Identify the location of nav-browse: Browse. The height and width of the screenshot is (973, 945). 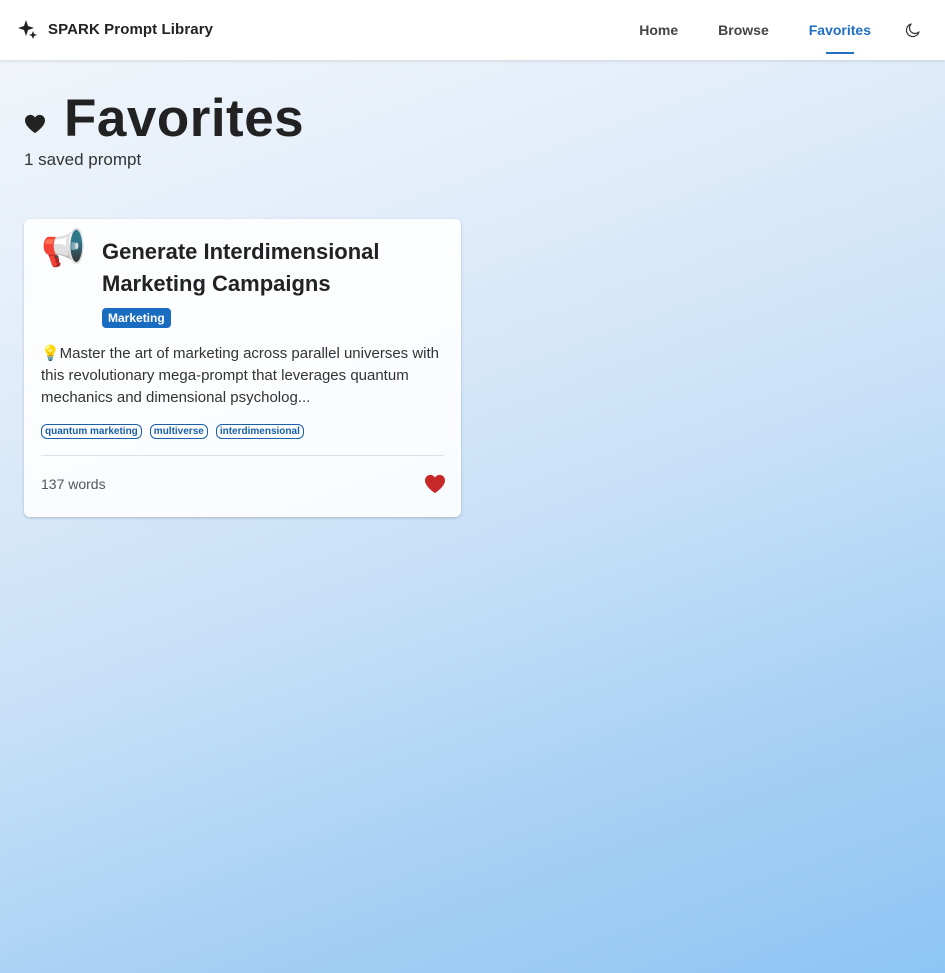
(743, 30).